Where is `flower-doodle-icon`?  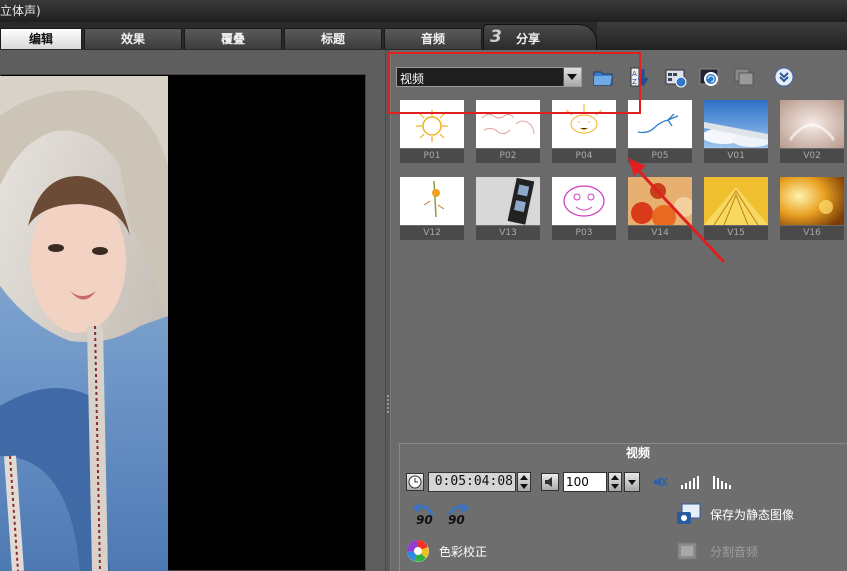 flower-doodle-icon is located at coordinates (432, 201).